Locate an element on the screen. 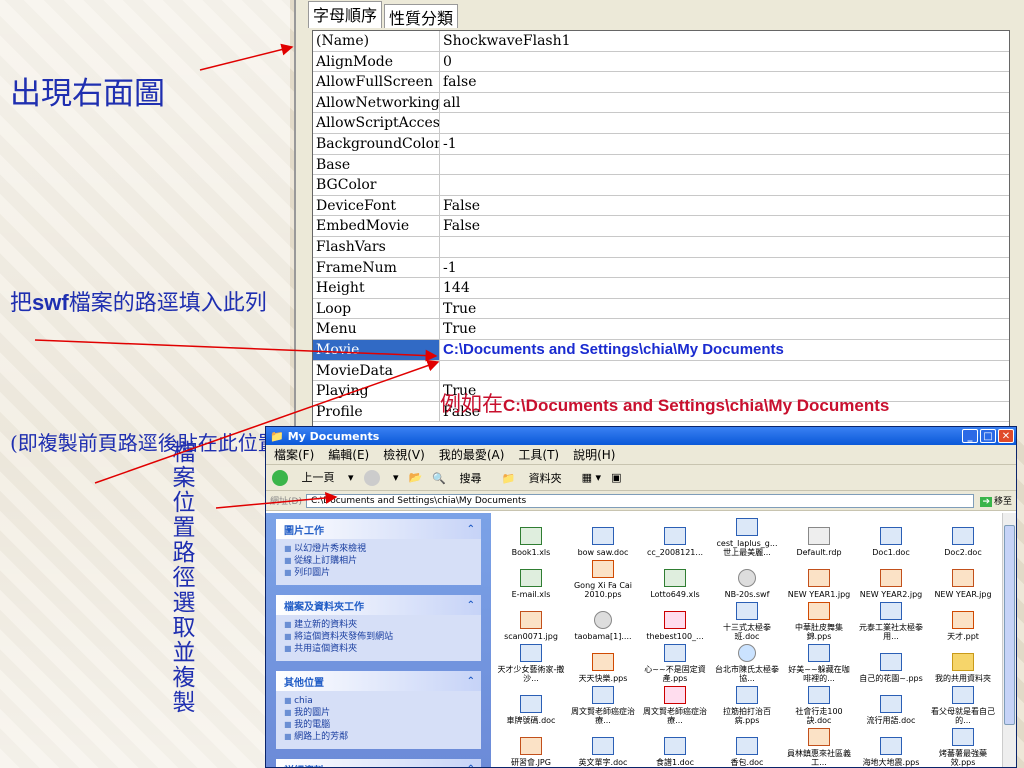 This screenshot has width=1024, height=768. property-value: 0 is located at coordinates (724, 62).